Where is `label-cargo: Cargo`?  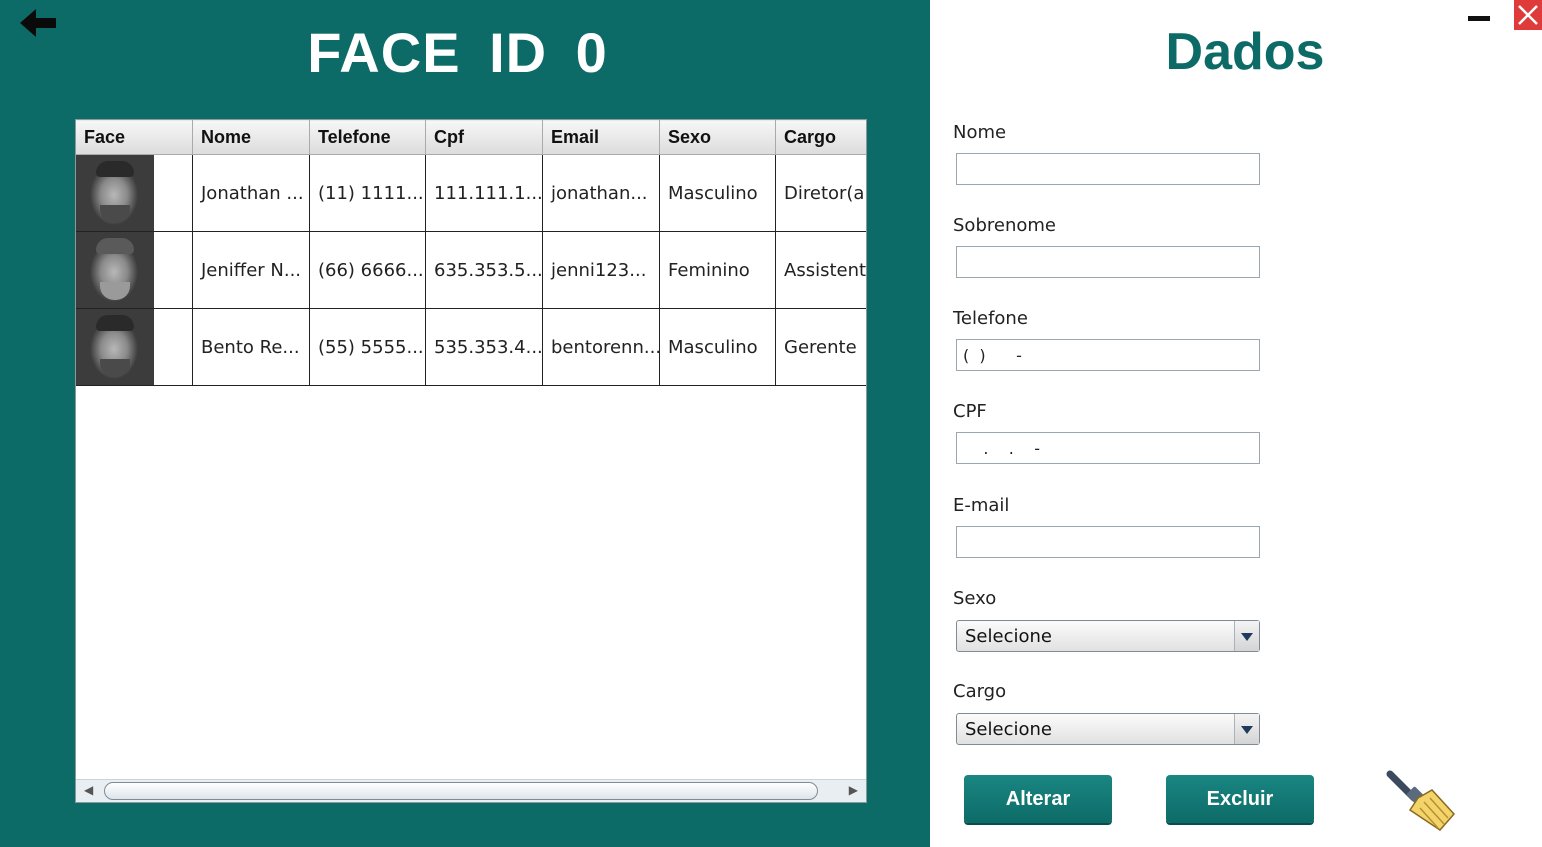 label-cargo: Cargo is located at coordinates (980, 691).